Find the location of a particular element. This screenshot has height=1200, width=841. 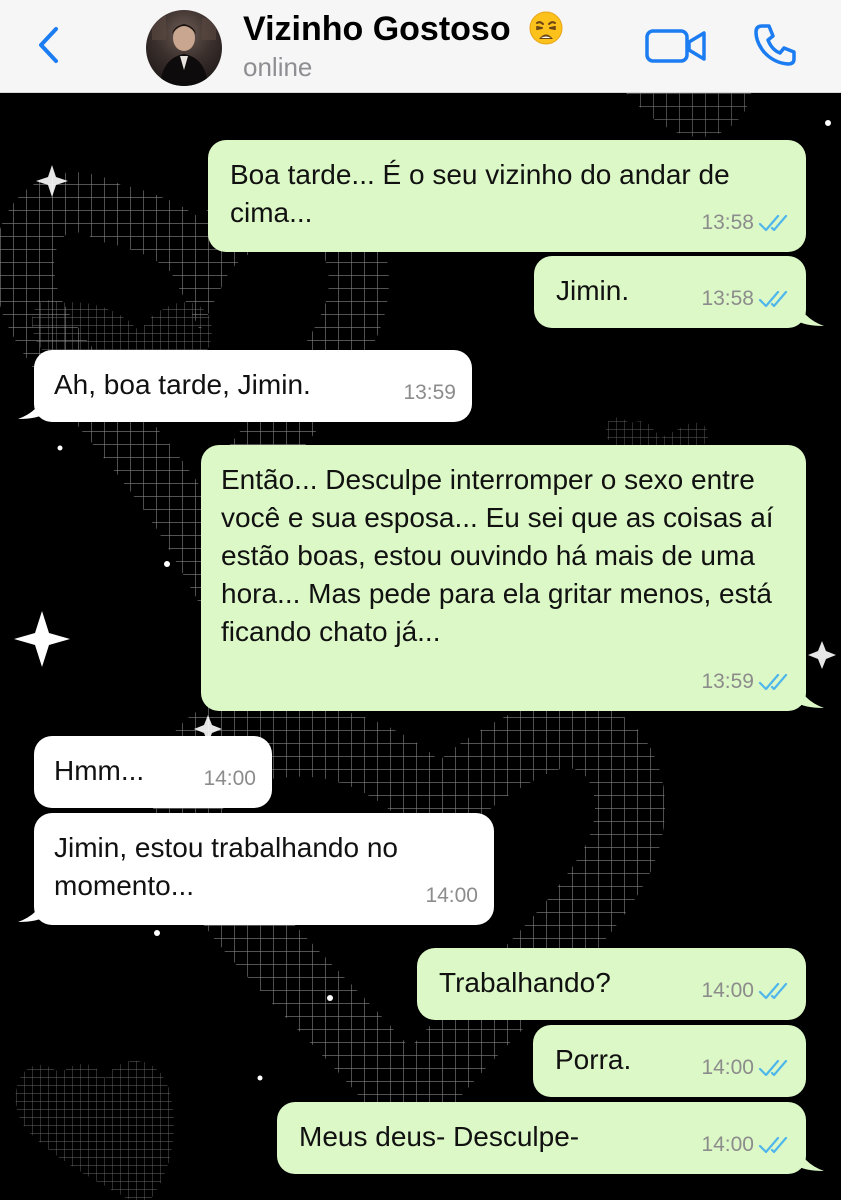

video-call-button is located at coordinates (676, 46).